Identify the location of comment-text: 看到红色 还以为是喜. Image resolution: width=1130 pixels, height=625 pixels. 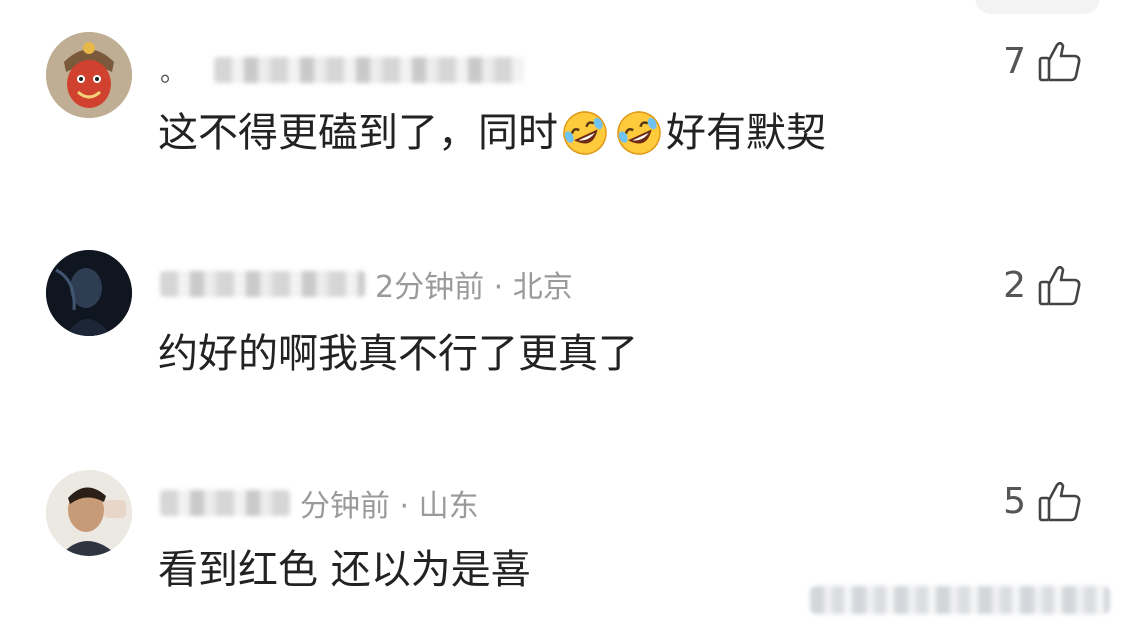
(344, 570).